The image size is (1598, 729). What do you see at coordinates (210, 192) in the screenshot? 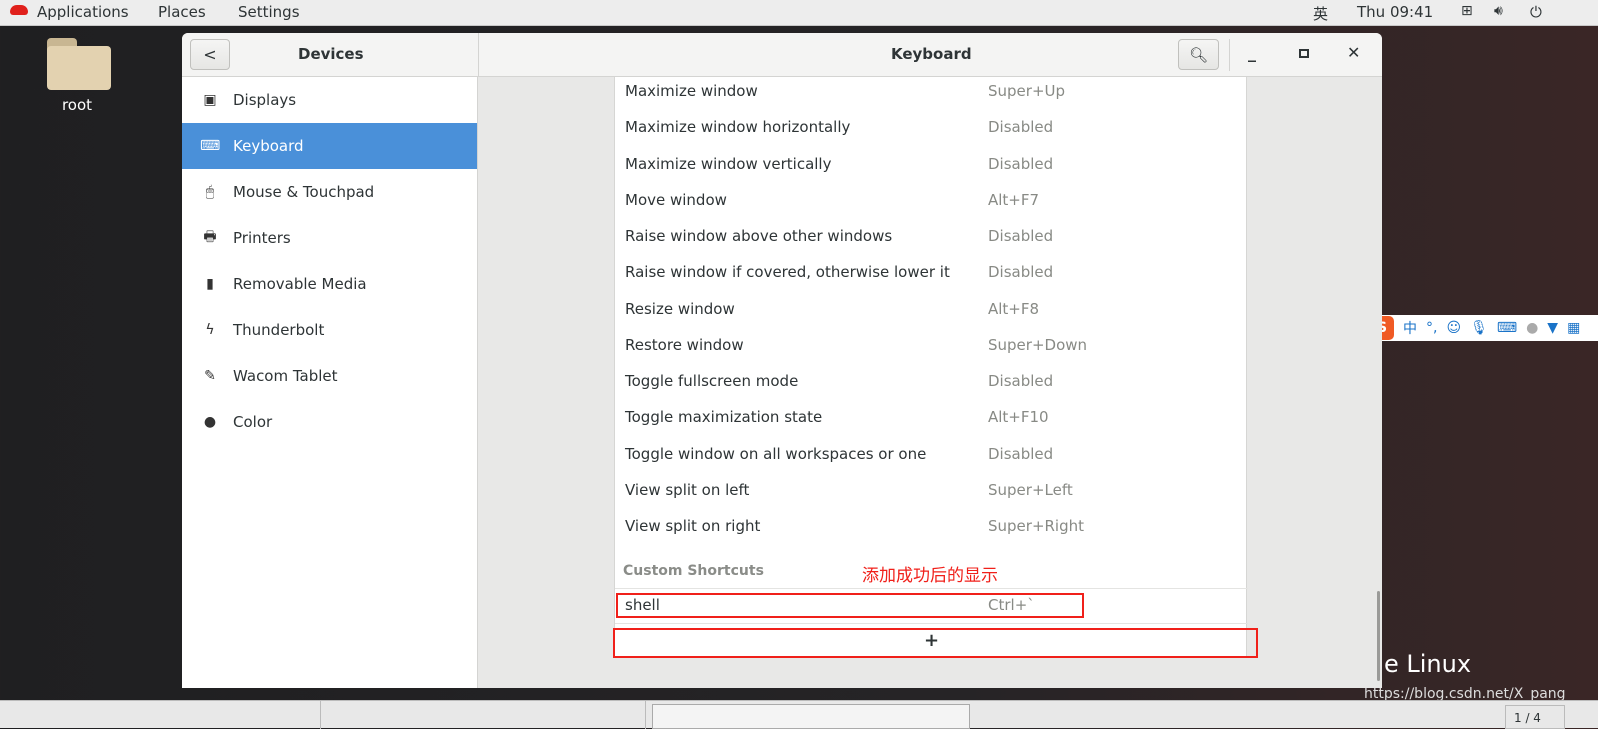
I see `mouse-icon: 🖱︎` at bounding box center [210, 192].